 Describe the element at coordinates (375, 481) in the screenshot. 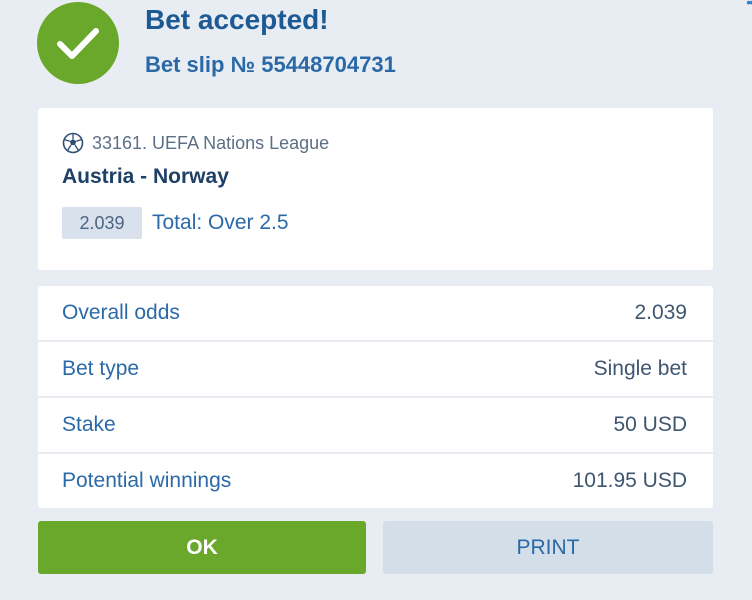

I see `detail-row-potential-winnings: Potential winnings 101.95 USD` at that location.